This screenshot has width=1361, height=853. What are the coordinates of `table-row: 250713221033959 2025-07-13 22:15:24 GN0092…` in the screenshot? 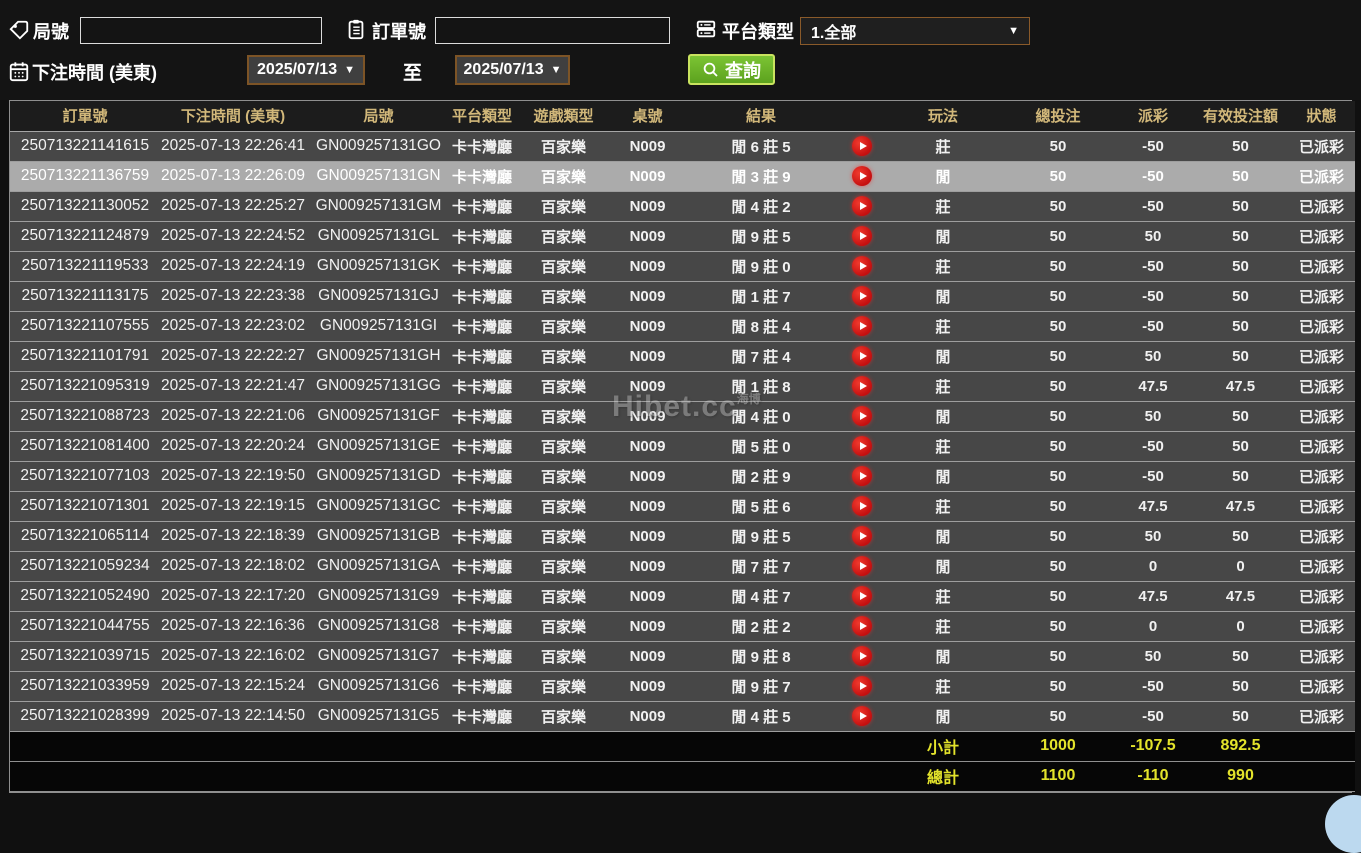 It's located at (682, 686).